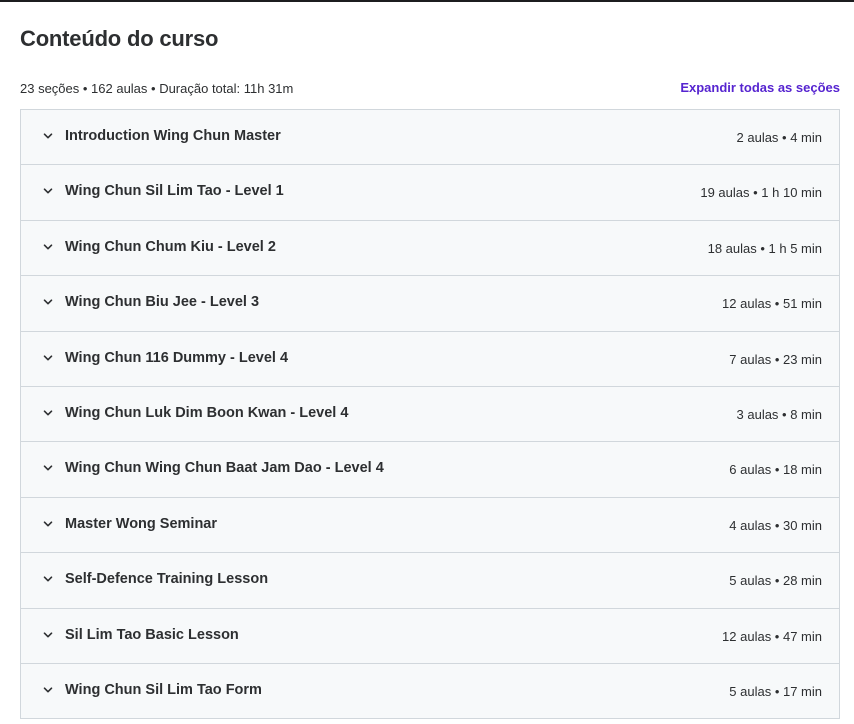 The height and width of the screenshot is (724, 854). Describe the element at coordinates (167, 579) in the screenshot. I see `section-title: Self-Defence Training Lesson` at that location.